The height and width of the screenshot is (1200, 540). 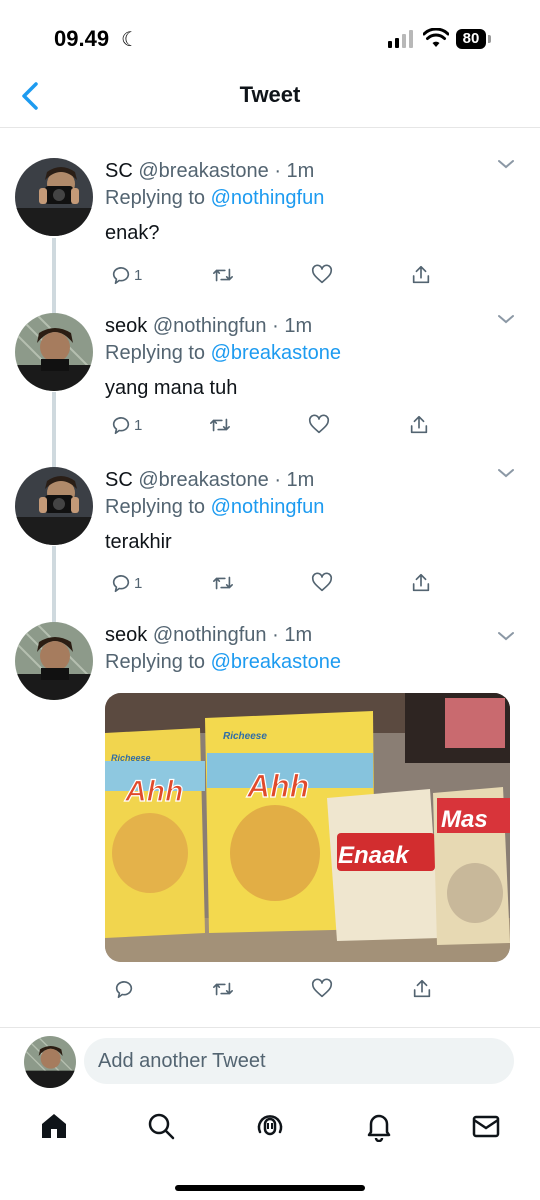 I want to click on media-label: Mas, so click(x=464, y=819).